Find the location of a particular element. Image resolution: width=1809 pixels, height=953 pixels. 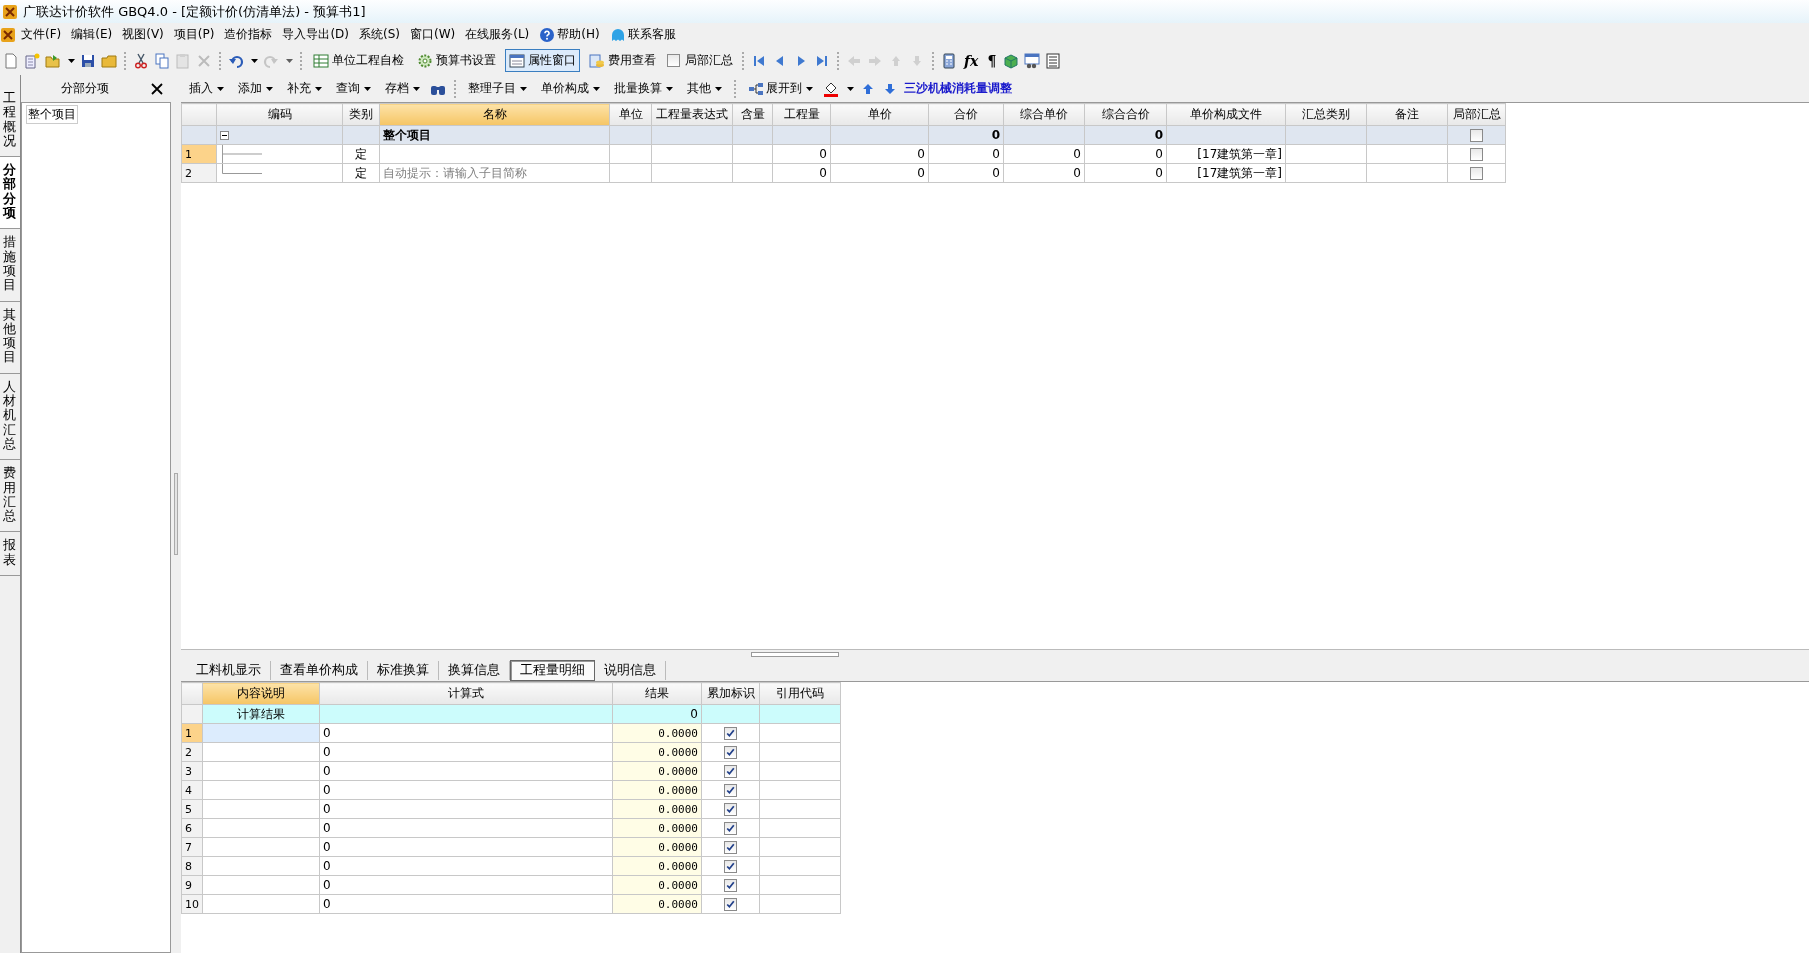

list-icon is located at coordinates (1053, 60).